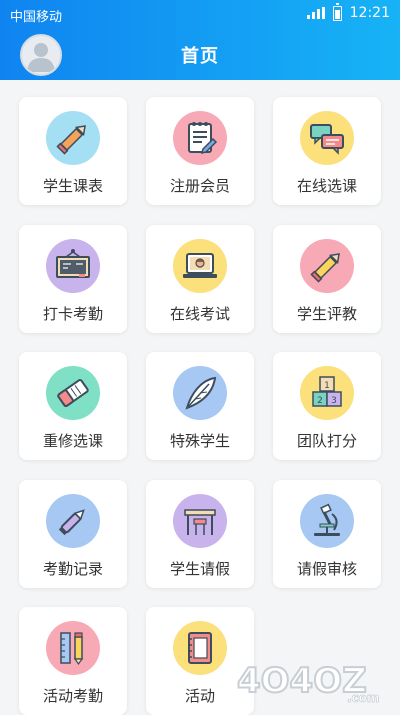 This screenshot has width=400, height=715. What do you see at coordinates (200, 40) in the screenshot?
I see `app-header: 中国移动 12:21 首页` at bounding box center [200, 40].